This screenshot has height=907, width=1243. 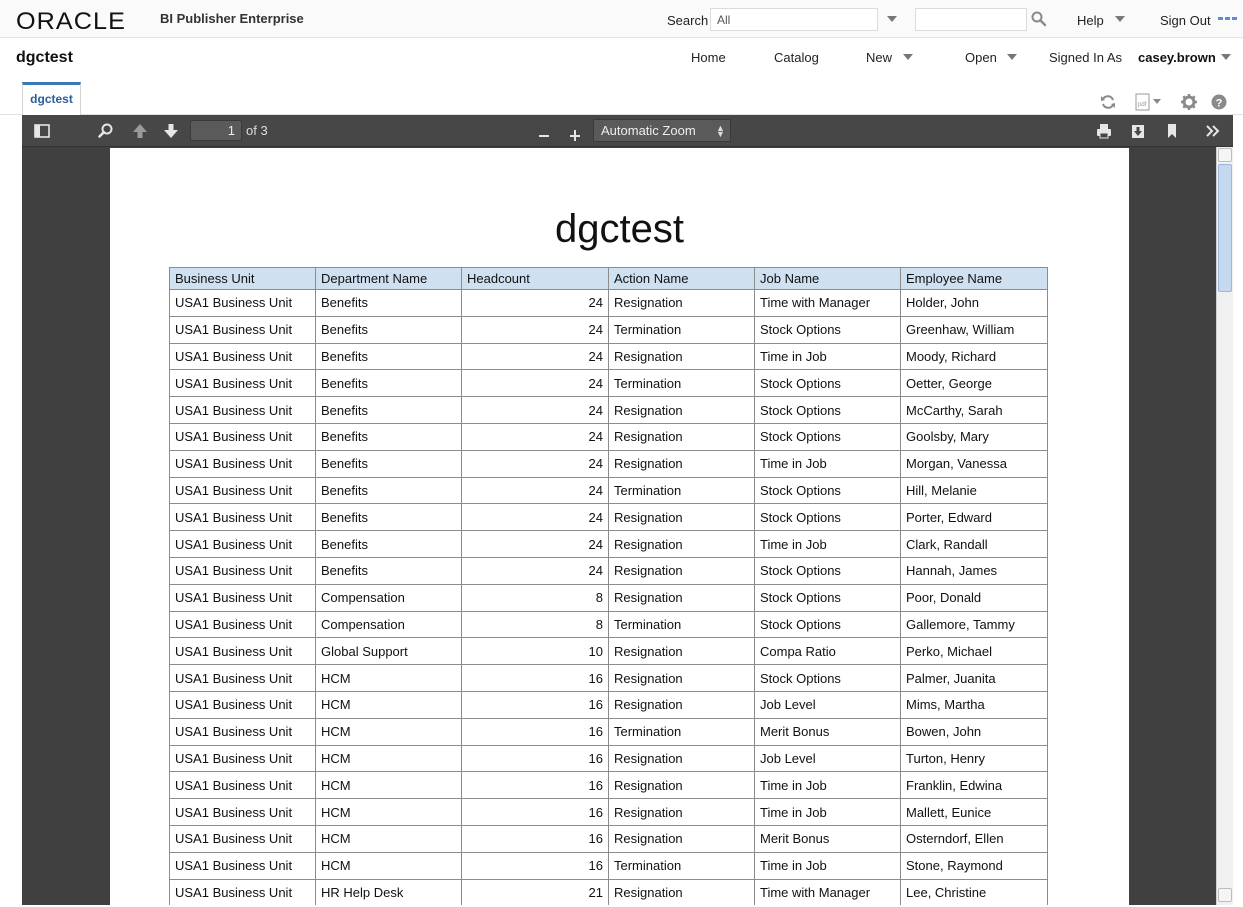 What do you see at coordinates (971, 19) in the screenshot?
I see `search-input` at bounding box center [971, 19].